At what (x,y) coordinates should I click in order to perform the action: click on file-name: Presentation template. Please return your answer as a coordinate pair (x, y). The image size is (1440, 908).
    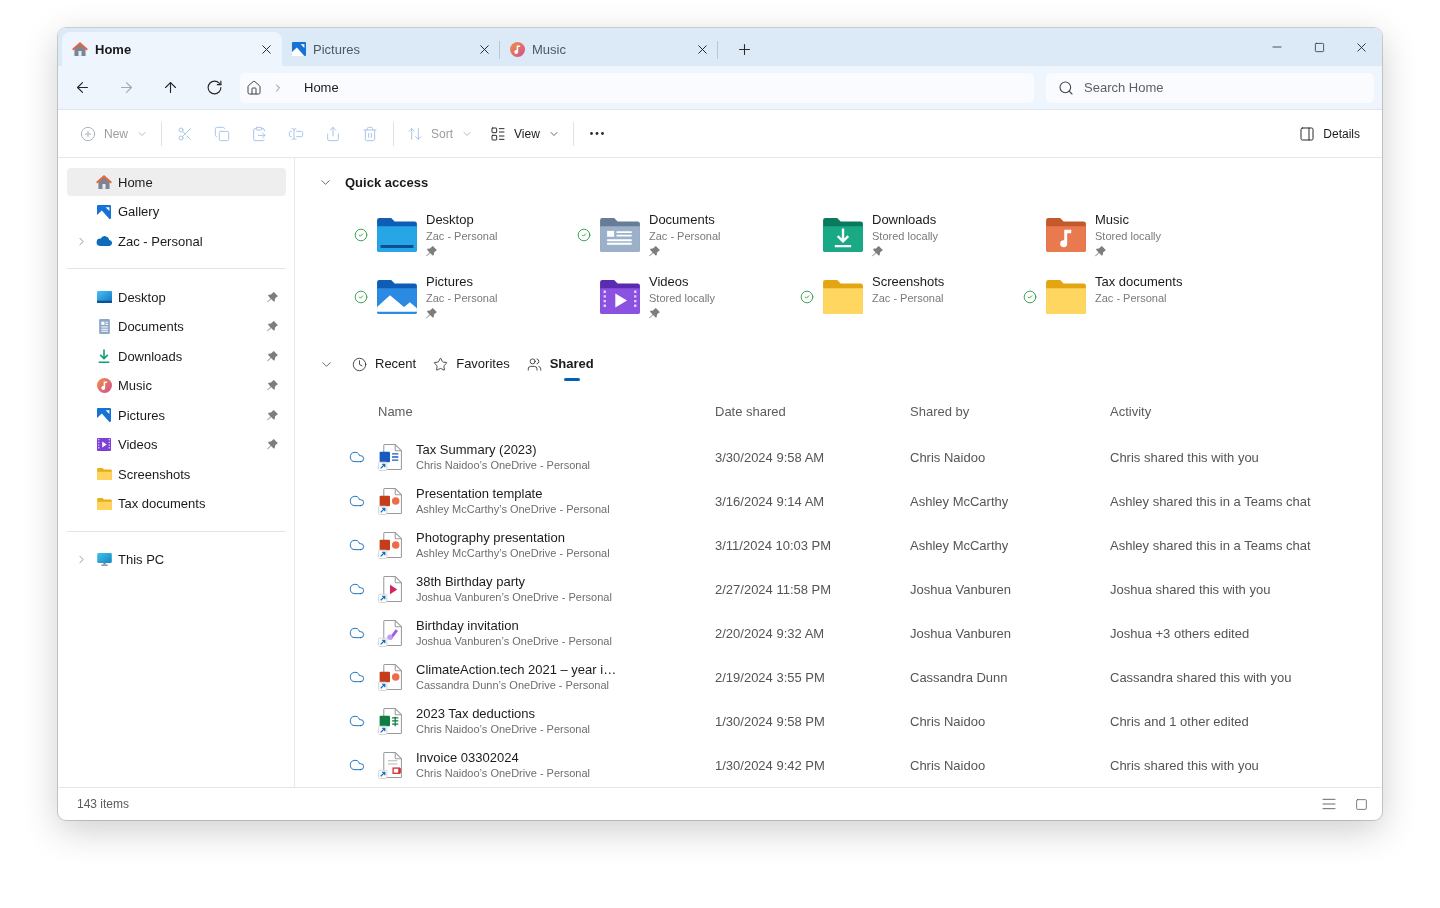
    Looking at the image, I should click on (513, 493).